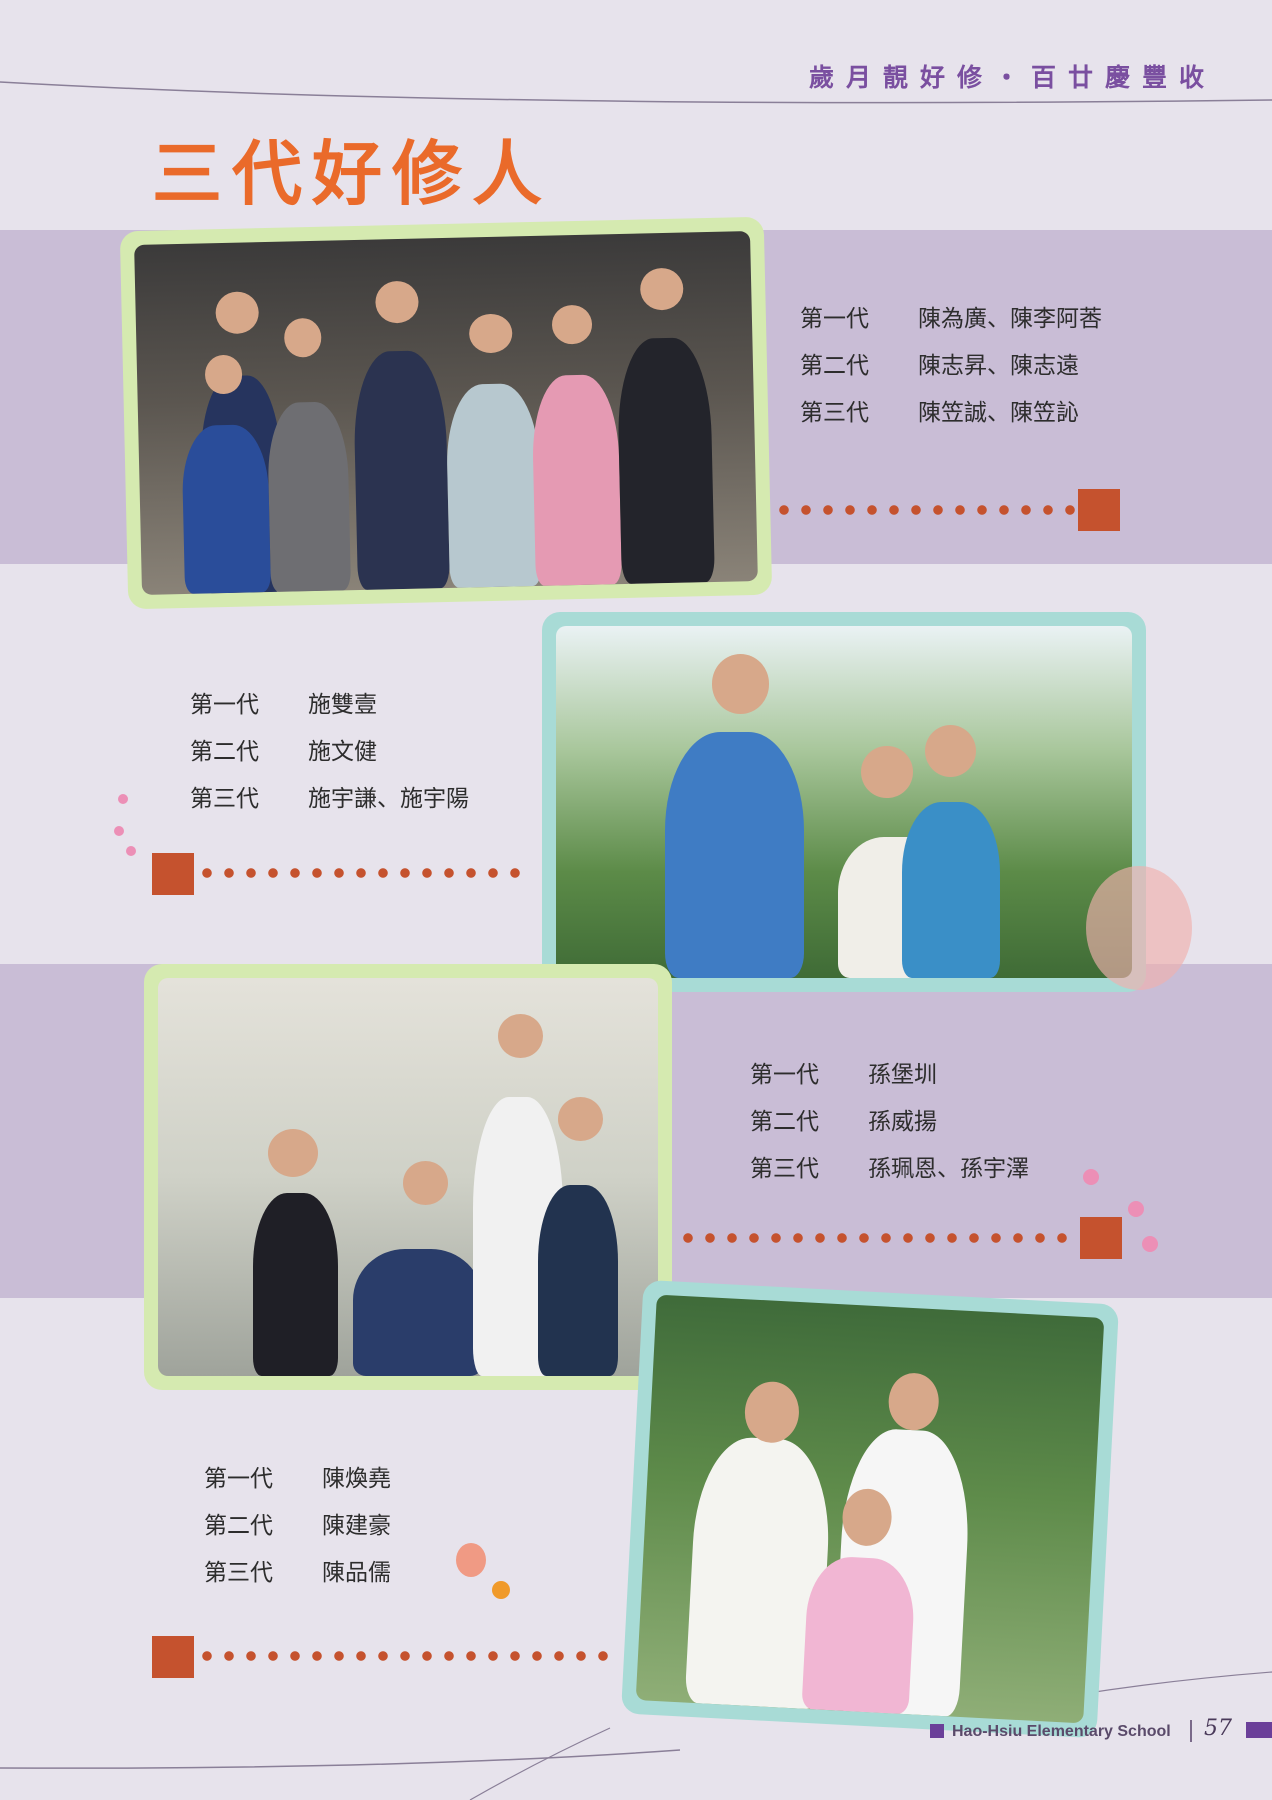  Describe the element at coordinates (1012, 77) in the screenshot. I see `header-title: 歲月靚好修・百廿慶豐收` at that location.